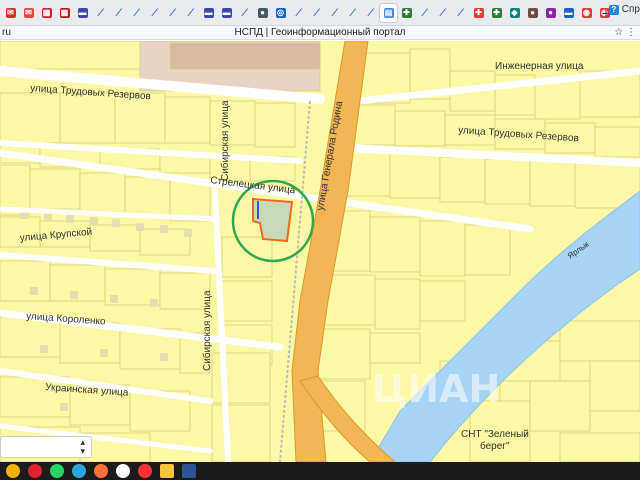 The image size is (640, 480). I want to click on chrome-icon, so click(13, 471).